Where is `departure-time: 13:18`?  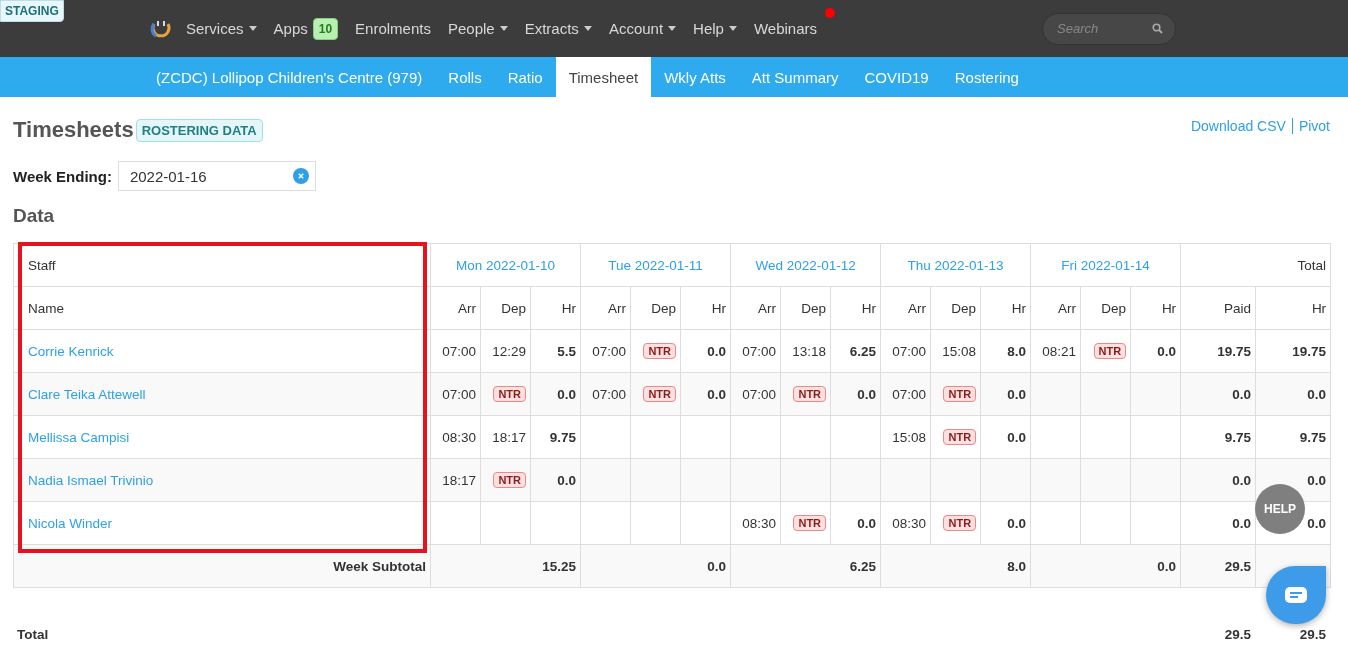
departure-time: 13:18 is located at coordinates (809, 351).